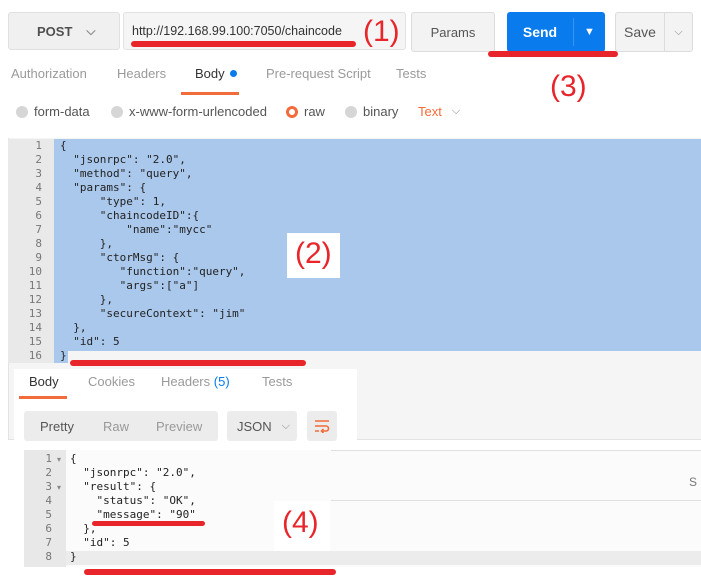  What do you see at coordinates (233, 73) in the screenshot?
I see `modified-dot-icon` at bounding box center [233, 73].